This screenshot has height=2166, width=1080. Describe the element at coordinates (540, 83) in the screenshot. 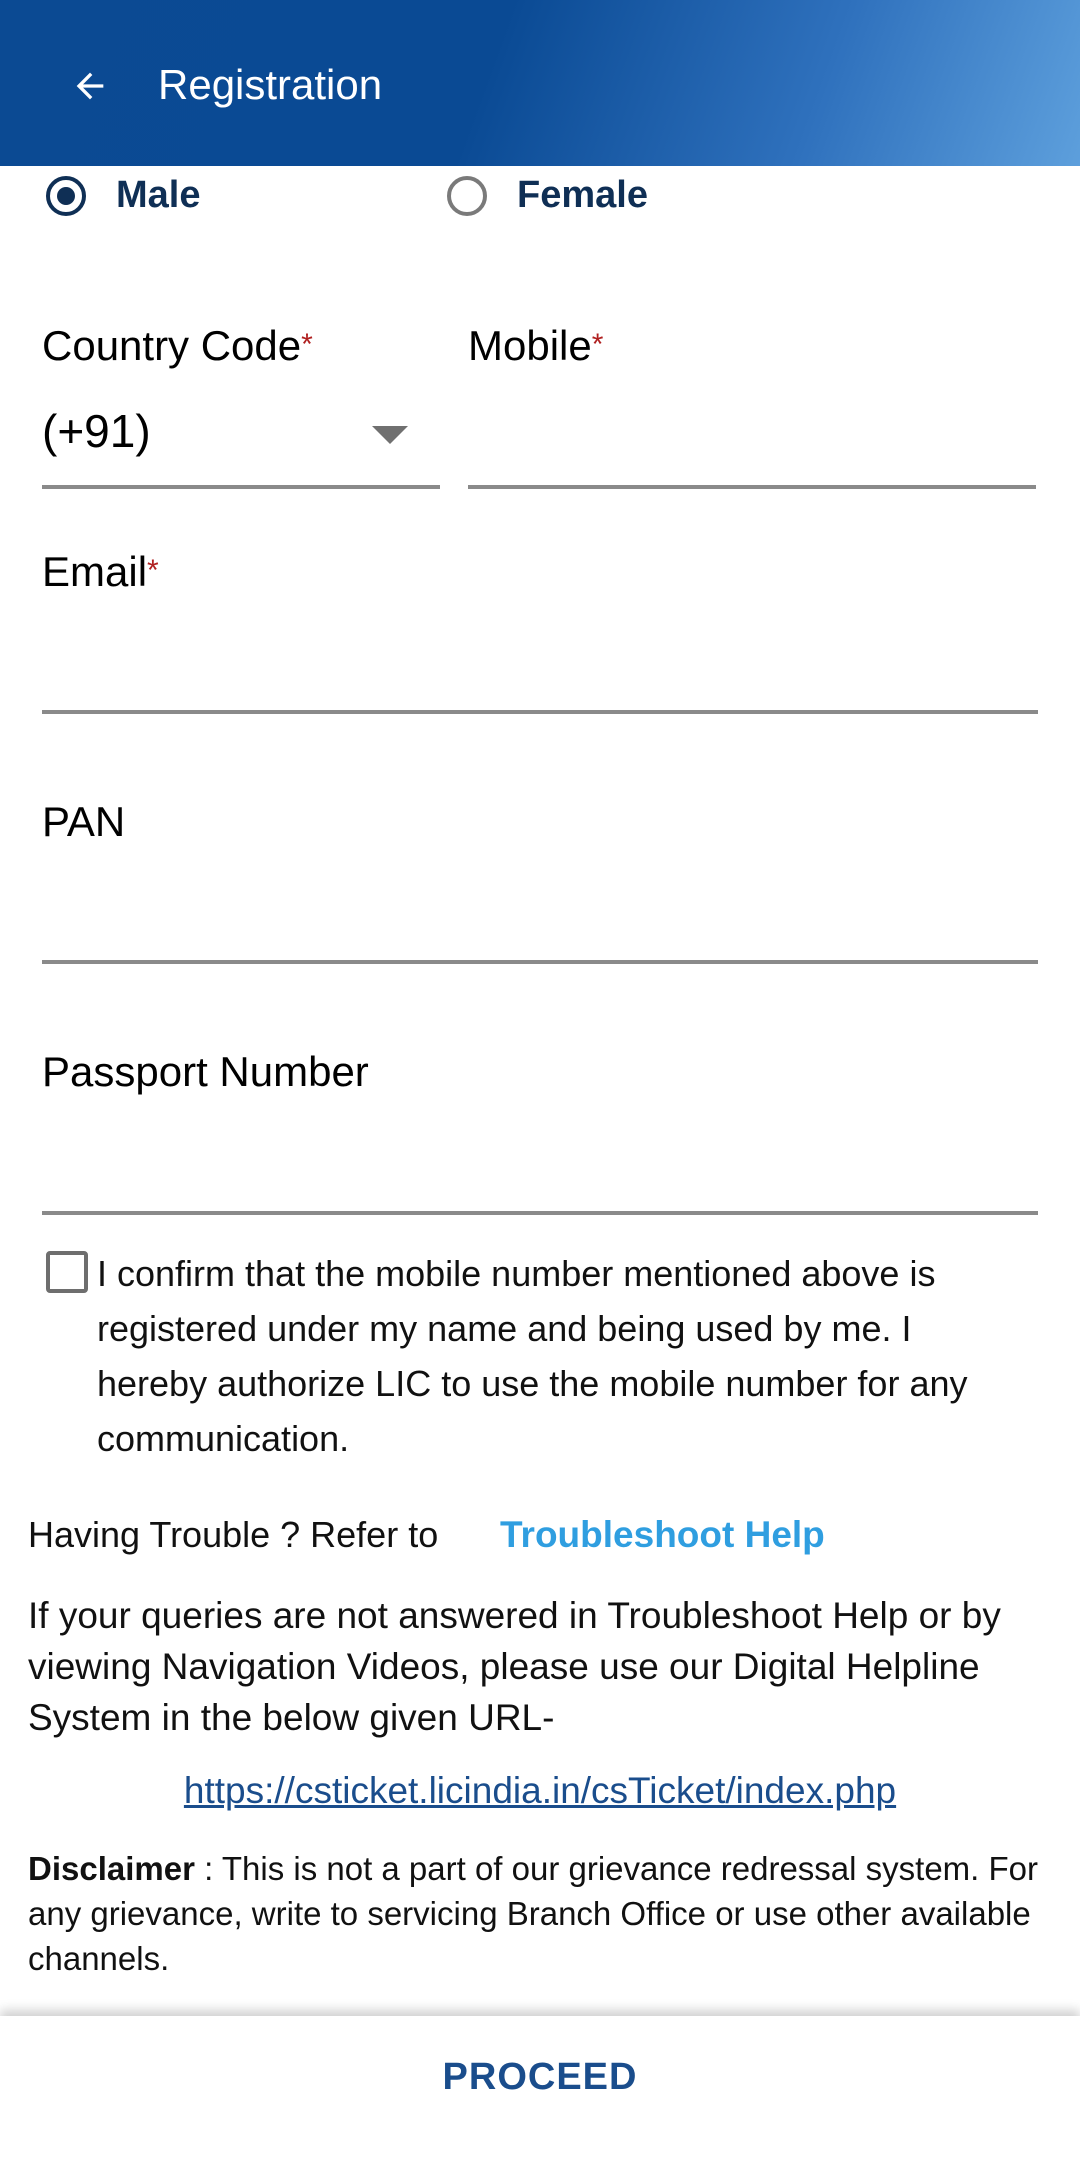

I see `app-bar: Registration` at that location.